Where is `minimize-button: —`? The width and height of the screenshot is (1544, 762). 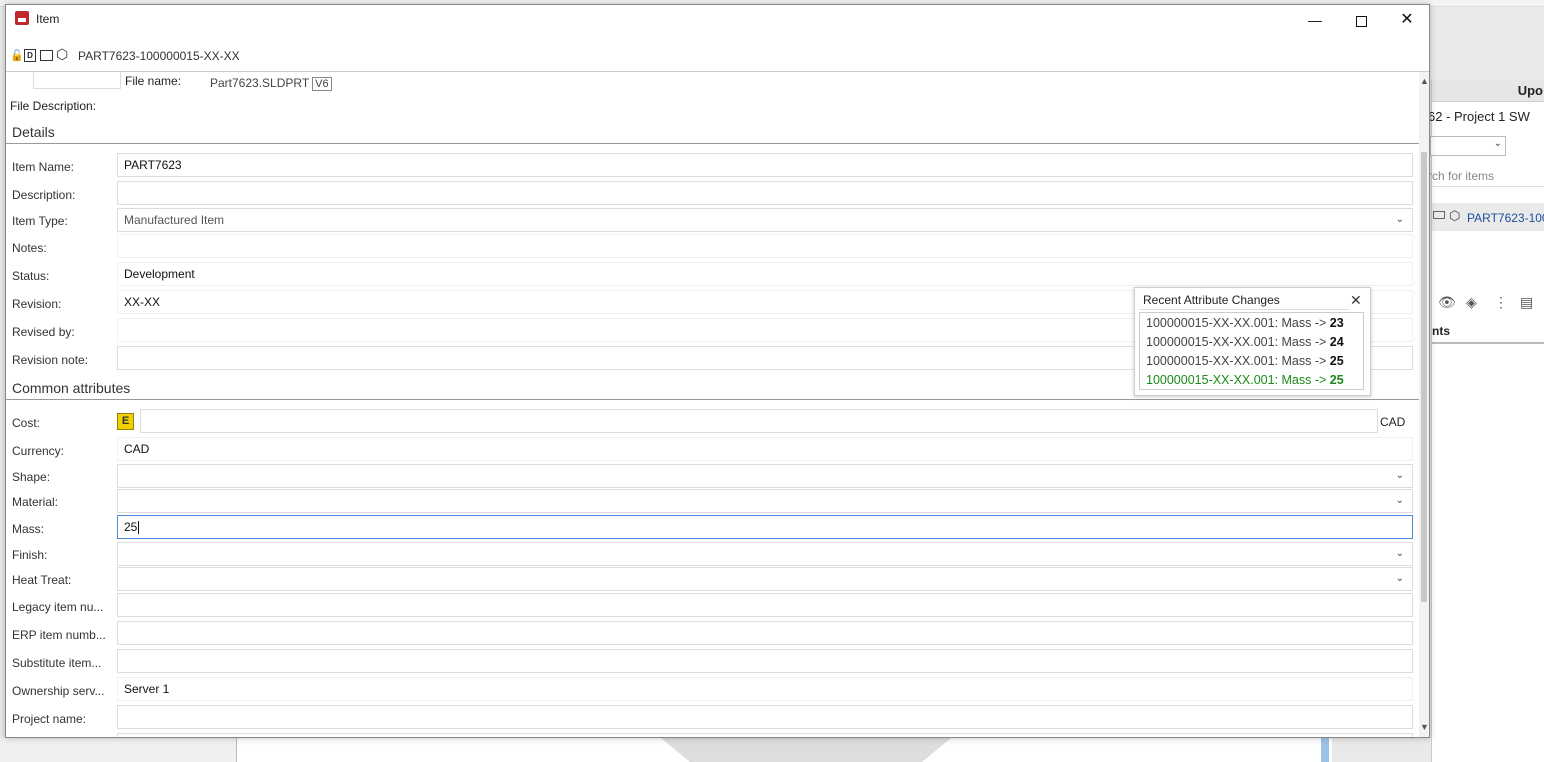 minimize-button: — is located at coordinates (1315, 20).